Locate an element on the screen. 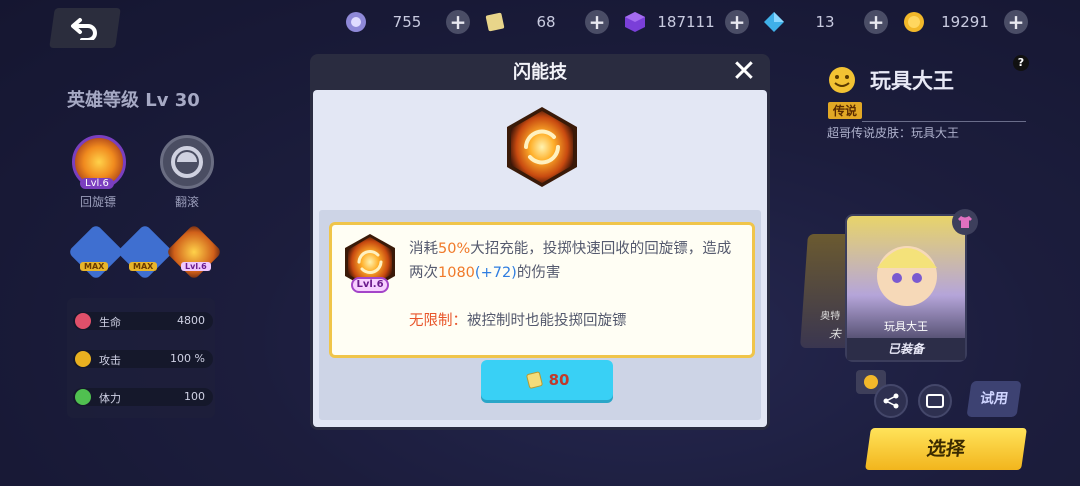 The image size is (1080, 486). add-ticket-button: + is located at coordinates (597, 22).